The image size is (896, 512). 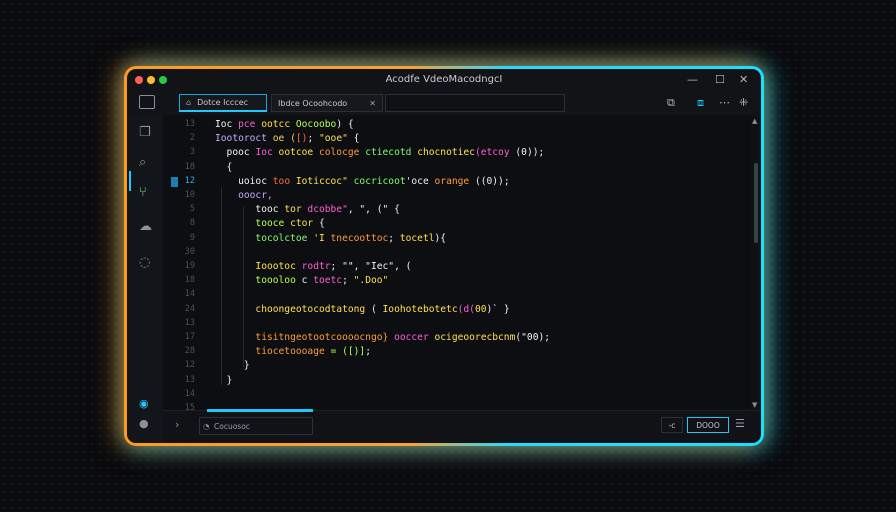 I want to click on source-control-icon: ⑂, so click(x=143, y=192).